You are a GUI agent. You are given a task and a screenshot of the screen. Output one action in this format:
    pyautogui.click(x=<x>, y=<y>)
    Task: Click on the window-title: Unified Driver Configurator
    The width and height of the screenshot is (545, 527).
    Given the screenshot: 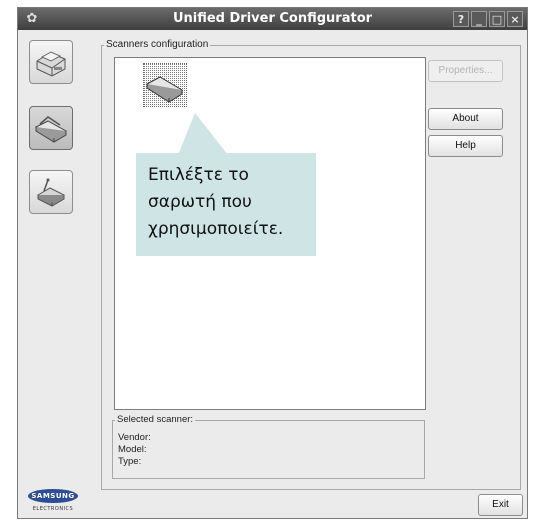 What is the action you would take?
    pyautogui.click(x=272, y=18)
    